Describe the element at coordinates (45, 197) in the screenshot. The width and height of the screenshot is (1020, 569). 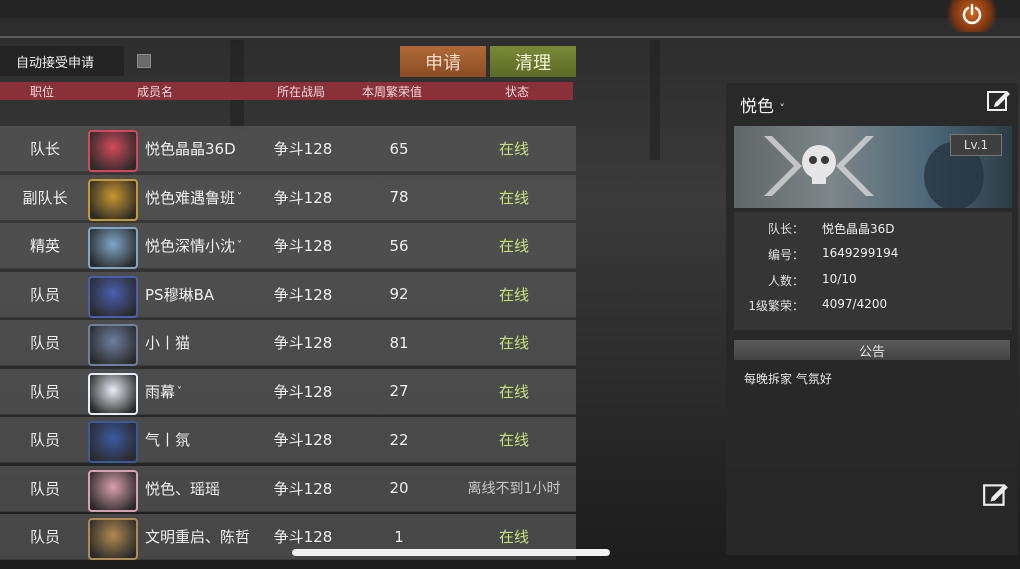
I see `member-position: 副队长` at that location.